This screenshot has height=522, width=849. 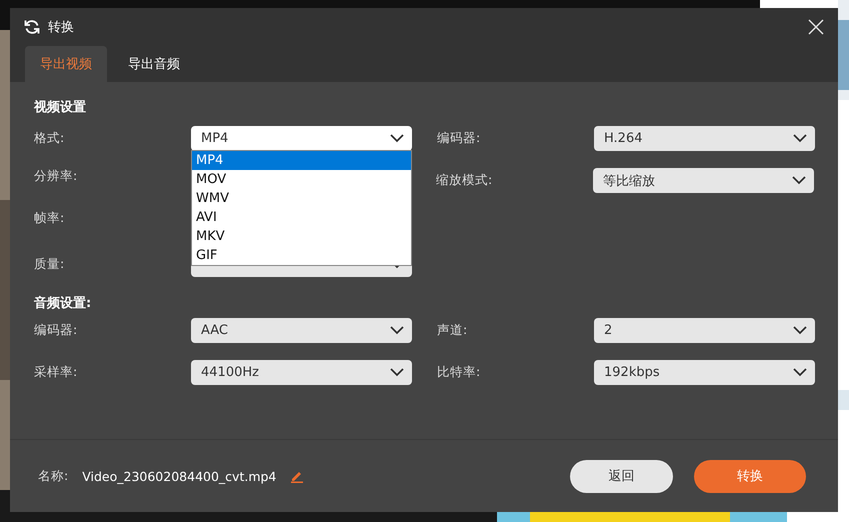 What do you see at coordinates (50, 138) in the screenshot?
I see `field-label: 格式:` at bounding box center [50, 138].